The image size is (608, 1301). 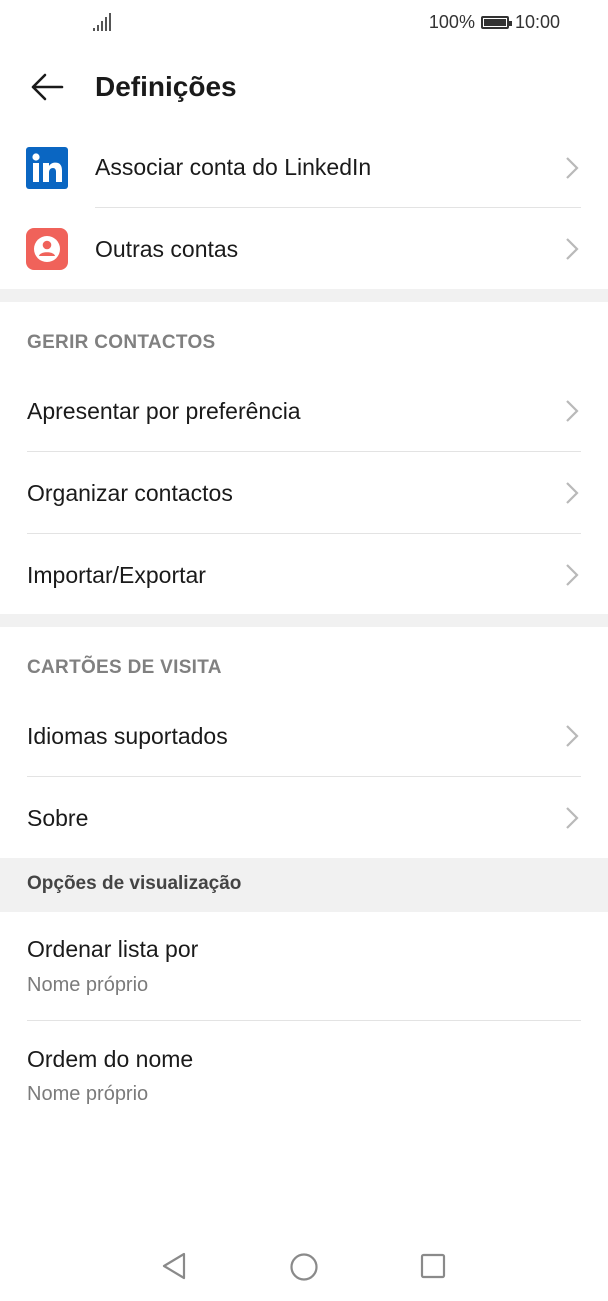 What do you see at coordinates (304, 22) in the screenshot?
I see `status-bar: 100% 10:00` at bounding box center [304, 22].